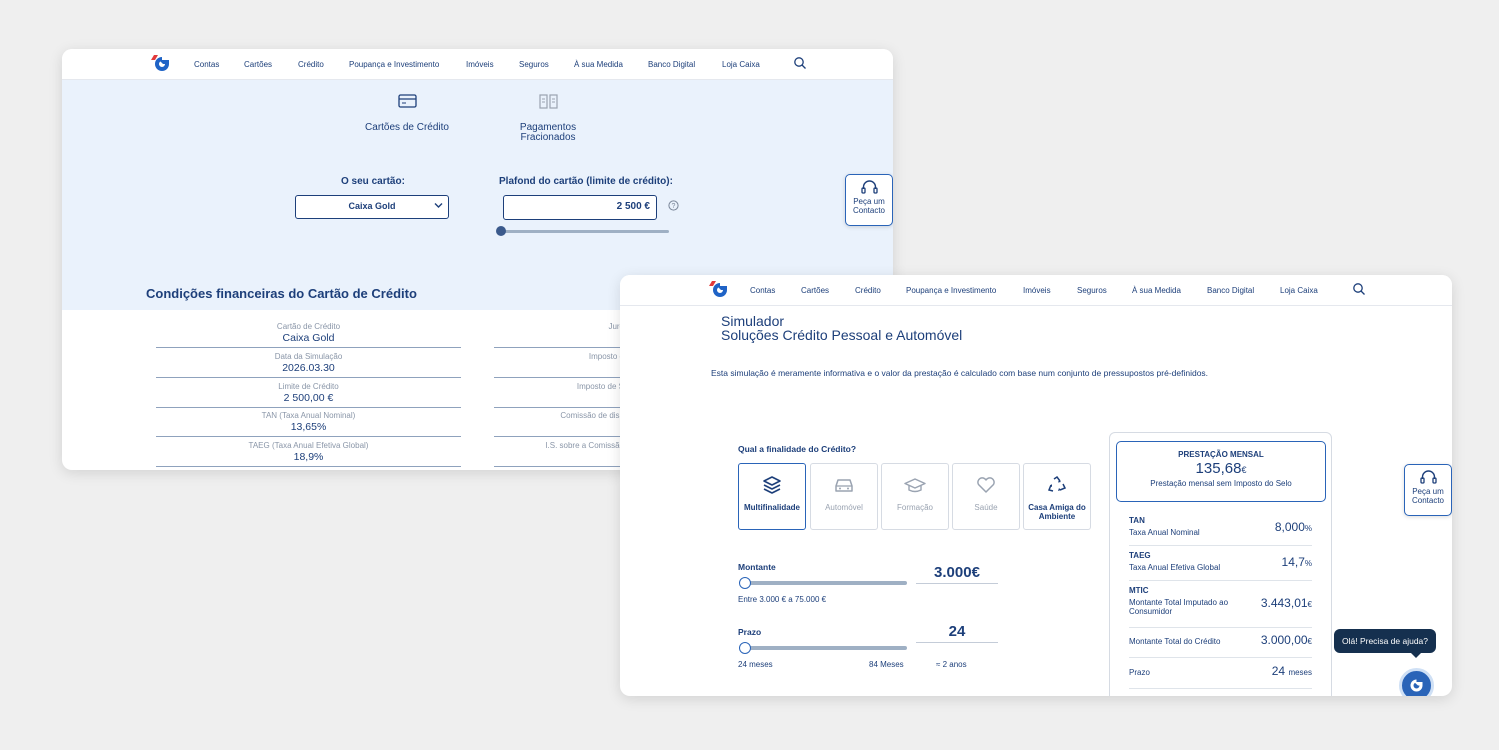  I want to click on result-value: 3.443,01€, so click(1286, 603).